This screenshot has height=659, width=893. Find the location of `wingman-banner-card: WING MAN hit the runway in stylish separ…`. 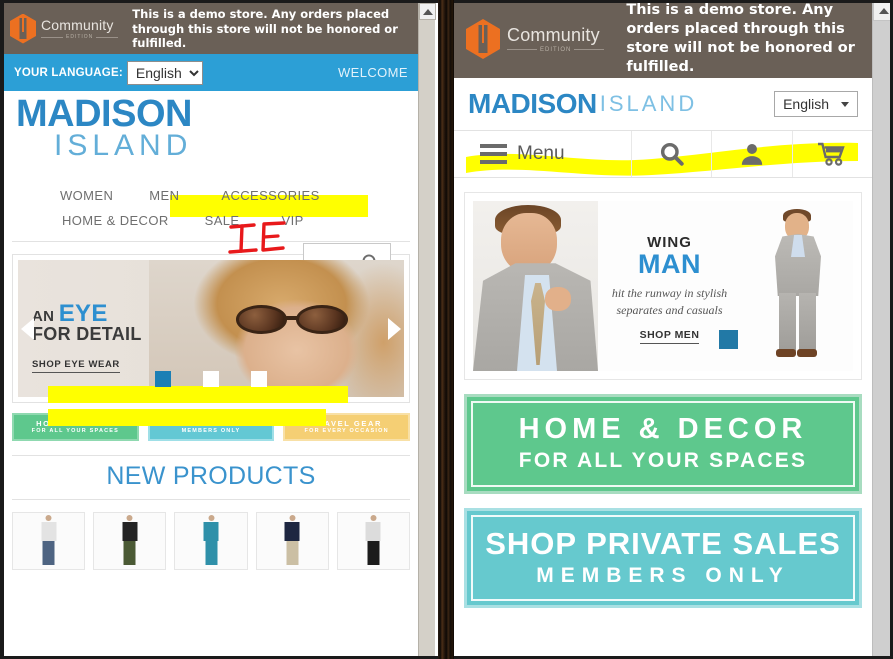

wingman-banner-card: WING MAN hit the runway in stylish separ… is located at coordinates (663, 286).